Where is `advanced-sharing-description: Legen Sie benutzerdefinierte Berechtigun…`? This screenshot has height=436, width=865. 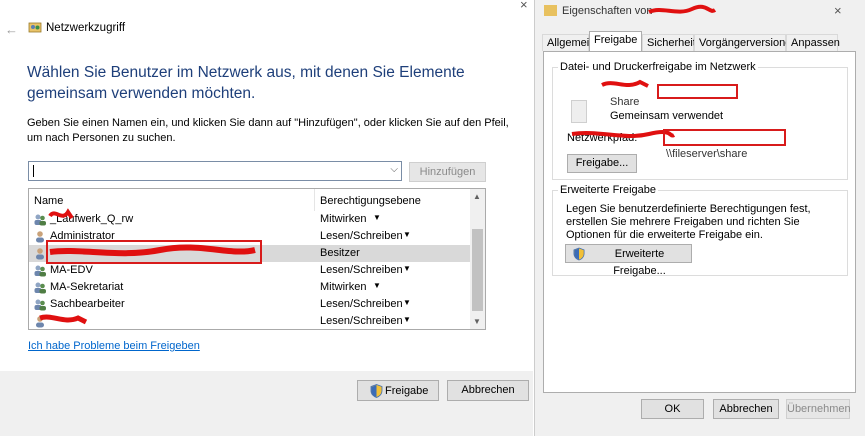
advanced-sharing-description: Legen Sie benutzerdefinierte Berechtigun… is located at coordinates (688, 222).